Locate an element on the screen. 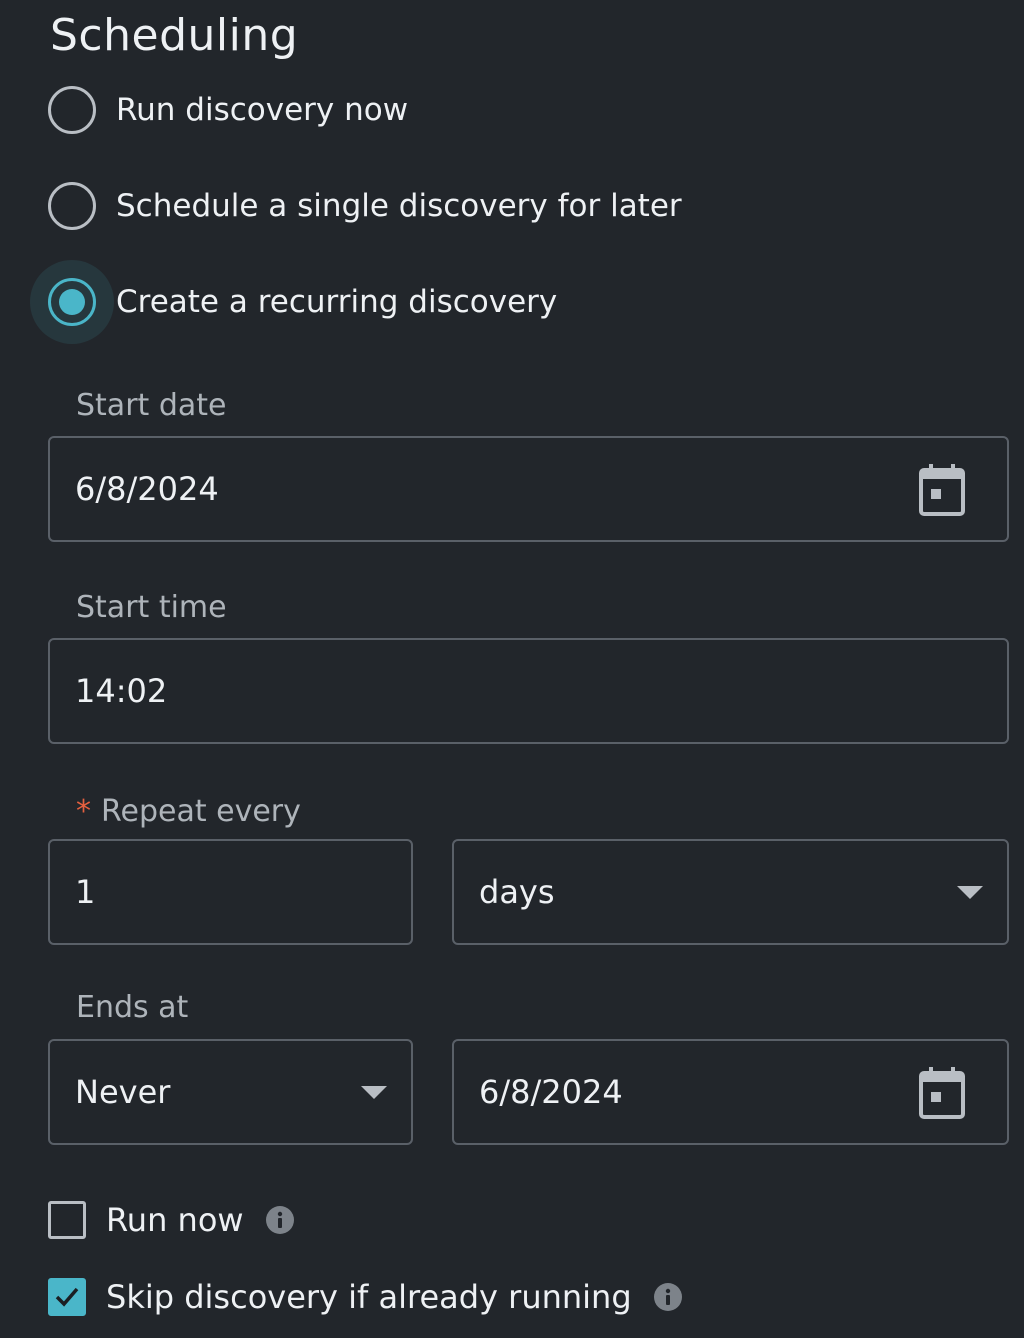 This screenshot has height=1338, width=1024. radio-label: Run discovery now is located at coordinates (262, 110).